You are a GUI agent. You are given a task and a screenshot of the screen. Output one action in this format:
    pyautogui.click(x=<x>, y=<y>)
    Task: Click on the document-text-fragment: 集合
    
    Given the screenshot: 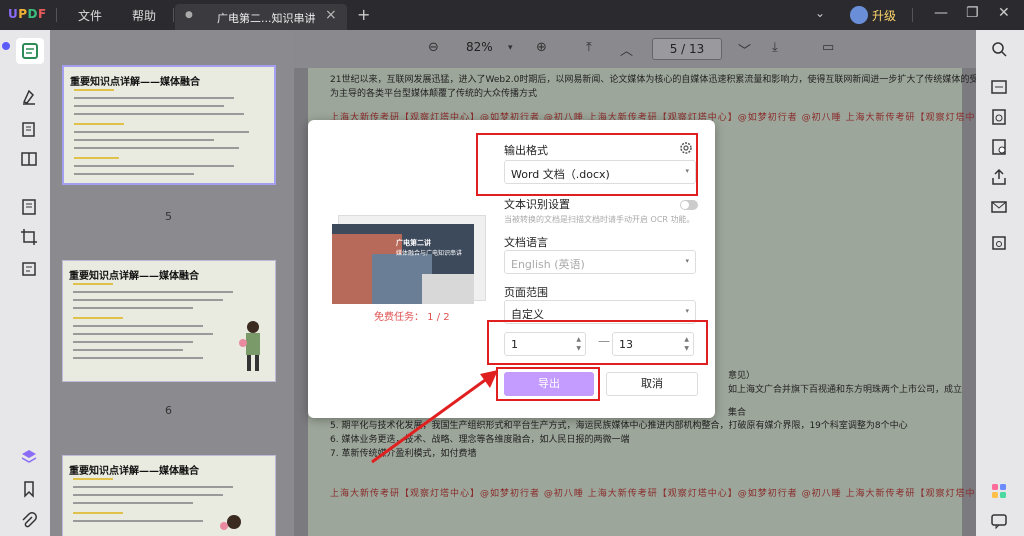 What is the action you would take?
    pyautogui.click(x=737, y=413)
    